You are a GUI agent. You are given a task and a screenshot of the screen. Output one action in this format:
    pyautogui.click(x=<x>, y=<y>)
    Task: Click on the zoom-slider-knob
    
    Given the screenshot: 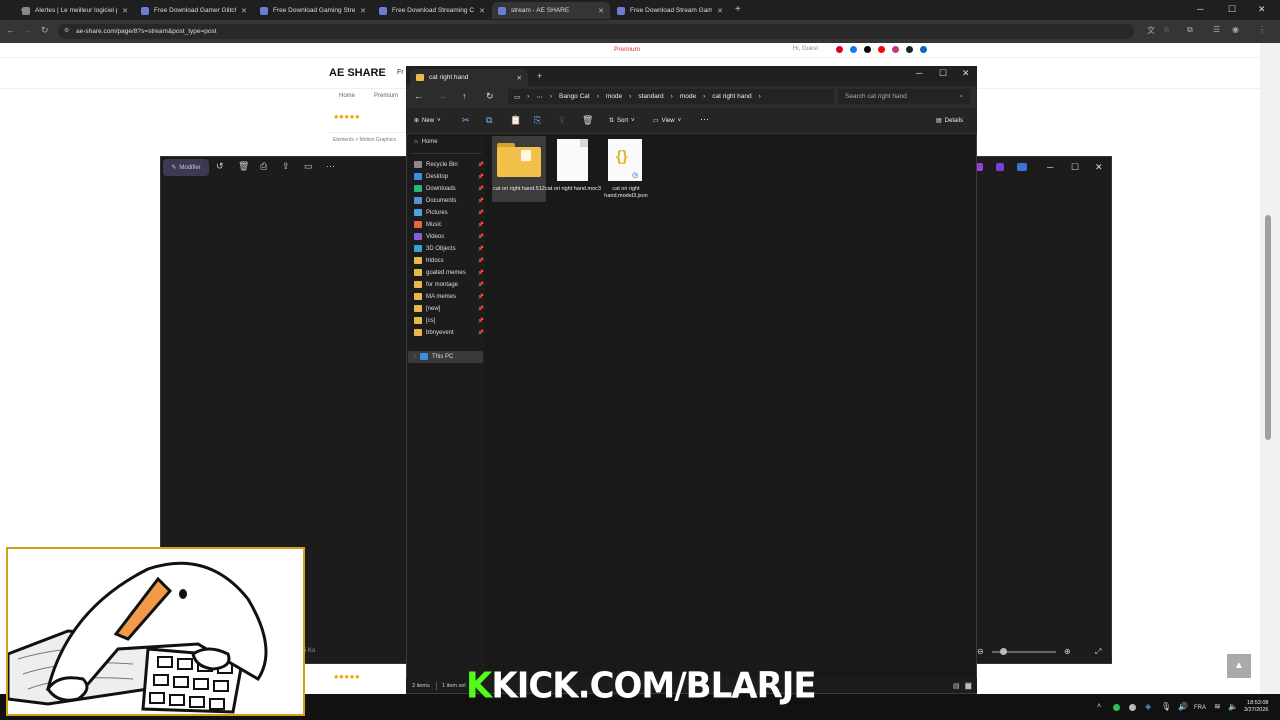 What is the action you would take?
    pyautogui.click(x=1003, y=651)
    